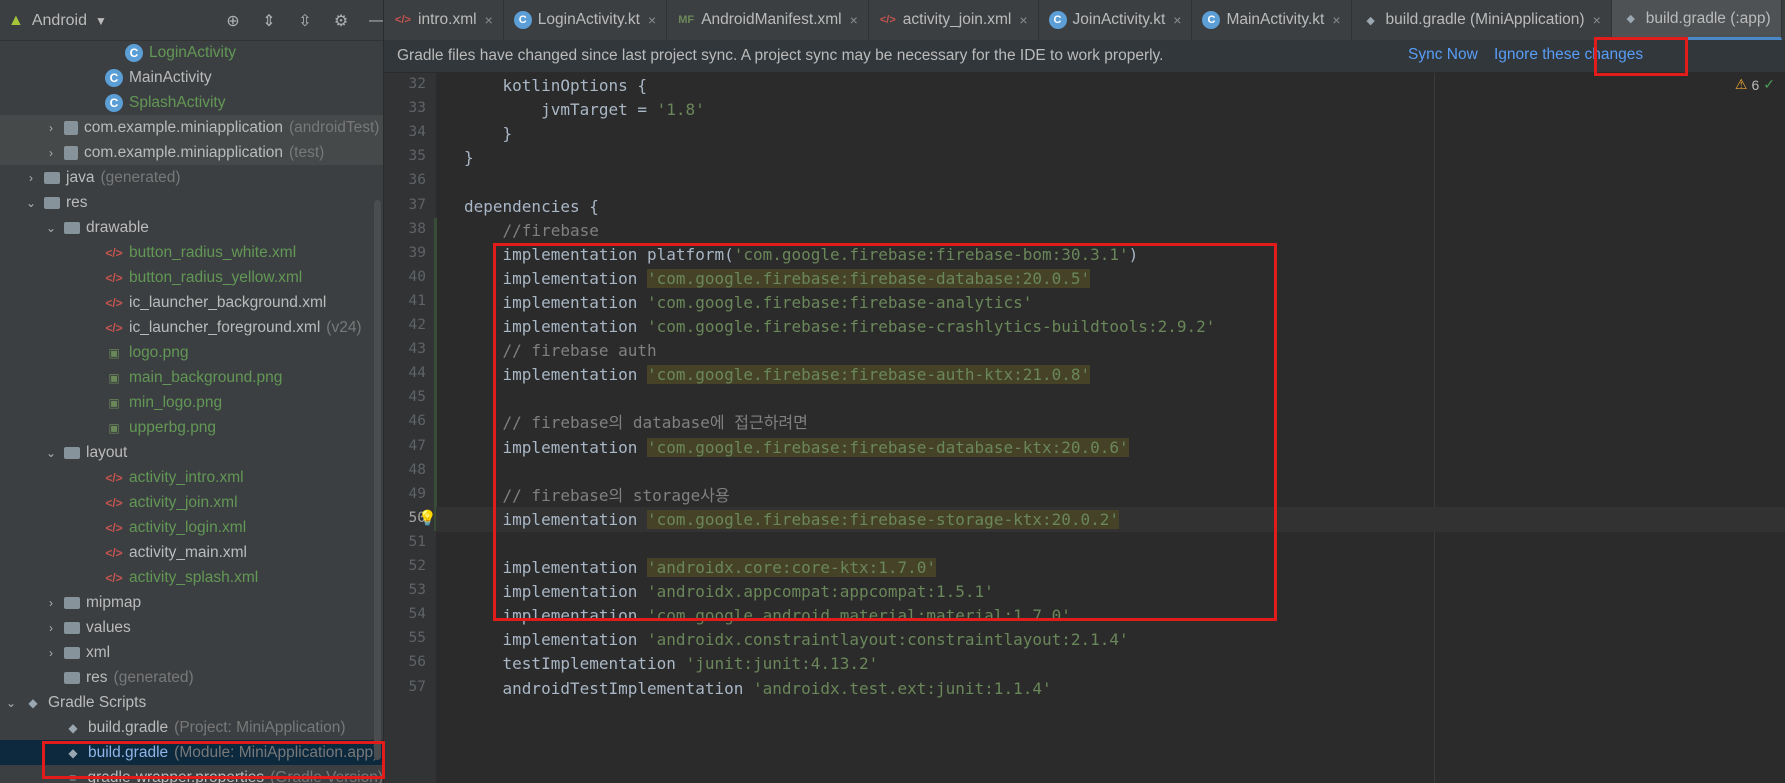  What do you see at coordinates (191, 527) in the screenshot?
I see `tree-item: </> activity_login.xml` at bounding box center [191, 527].